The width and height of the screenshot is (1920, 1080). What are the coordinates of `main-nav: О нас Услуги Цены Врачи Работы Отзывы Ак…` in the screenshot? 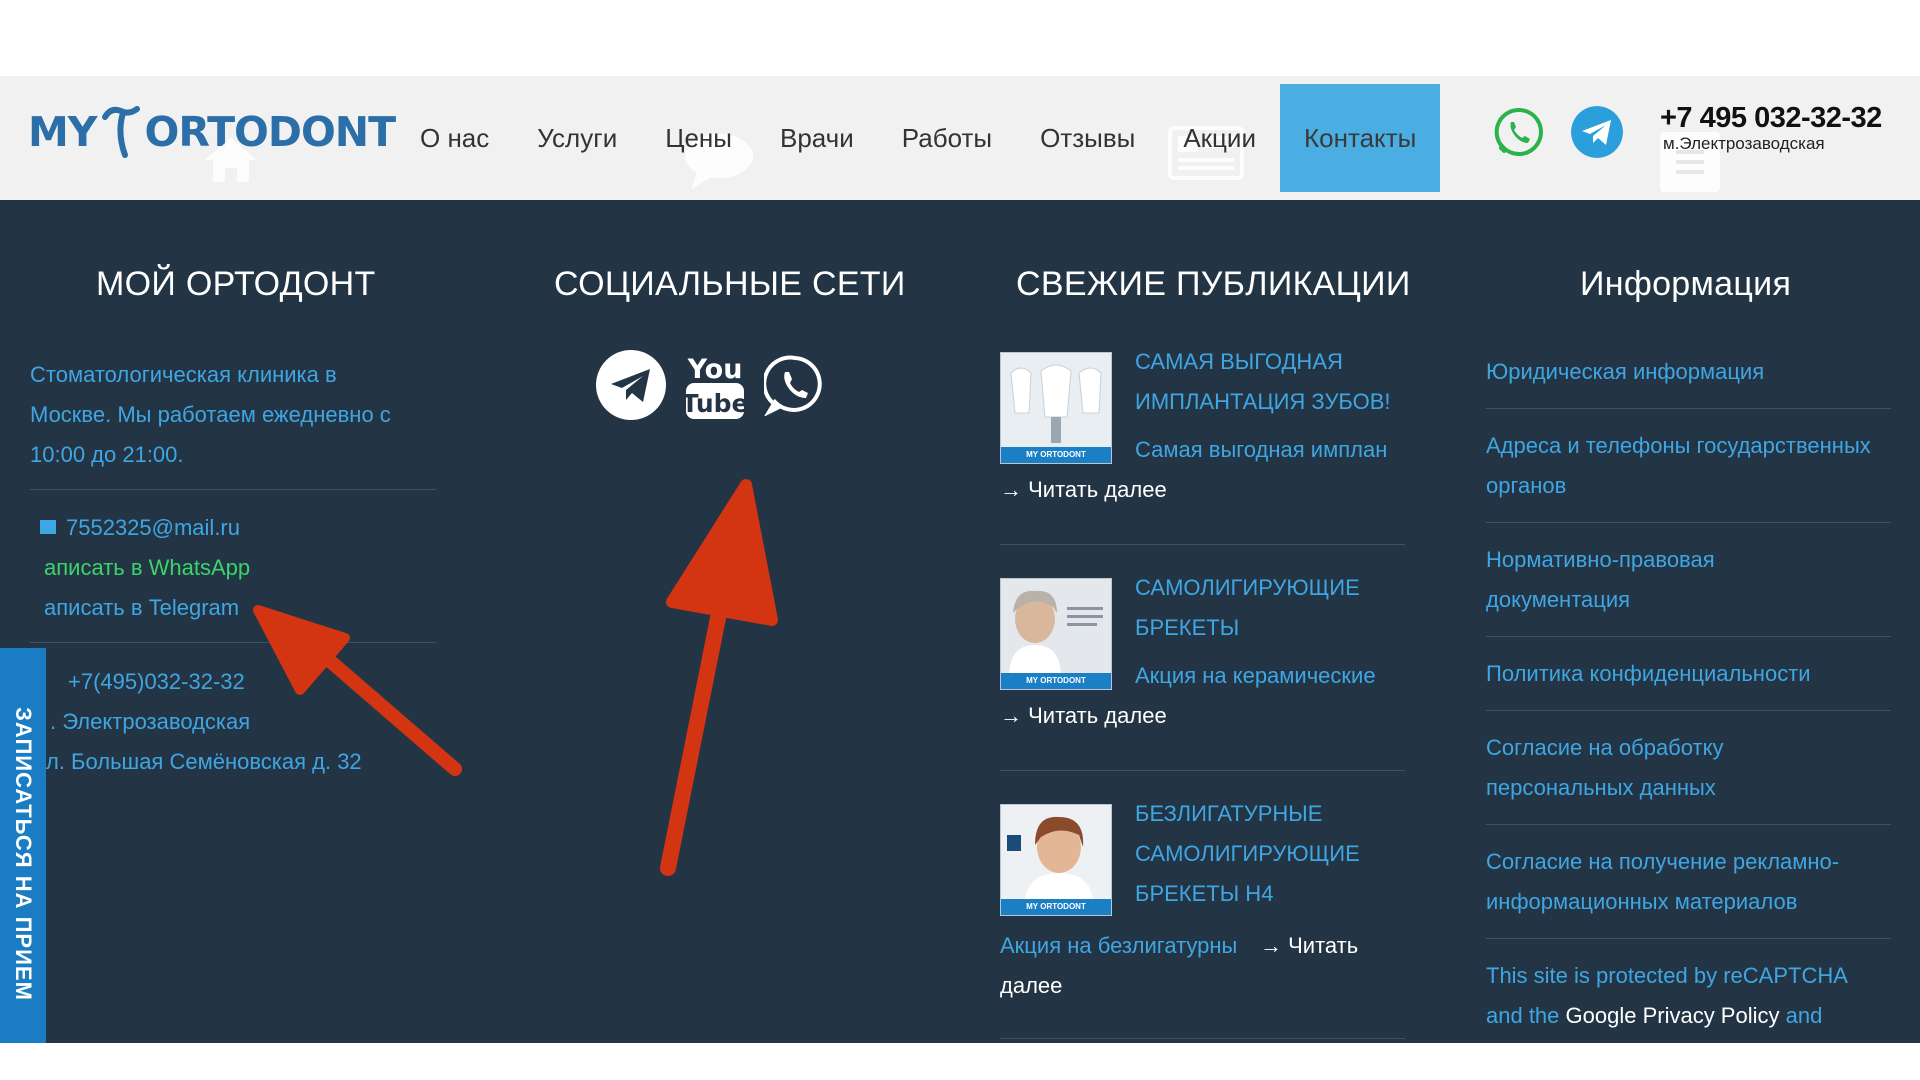 It's located at (930, 138).